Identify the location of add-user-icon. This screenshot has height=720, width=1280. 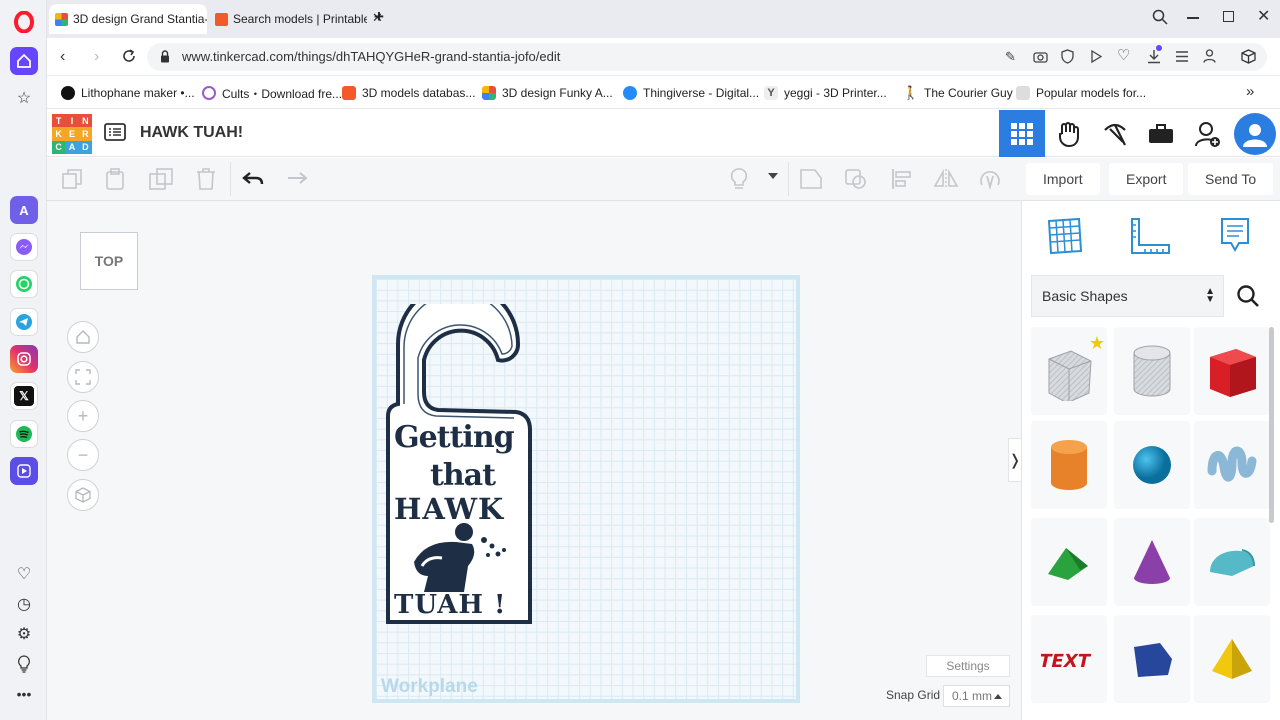
(1208, 133).